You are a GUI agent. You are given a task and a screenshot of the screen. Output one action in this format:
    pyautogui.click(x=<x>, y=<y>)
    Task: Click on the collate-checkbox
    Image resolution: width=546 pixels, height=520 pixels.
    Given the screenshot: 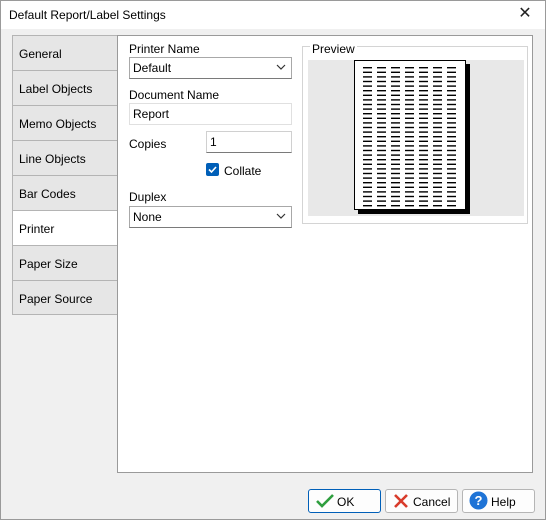 What is the action you would take?
    pyautogui.click(x=212, y=169)
    